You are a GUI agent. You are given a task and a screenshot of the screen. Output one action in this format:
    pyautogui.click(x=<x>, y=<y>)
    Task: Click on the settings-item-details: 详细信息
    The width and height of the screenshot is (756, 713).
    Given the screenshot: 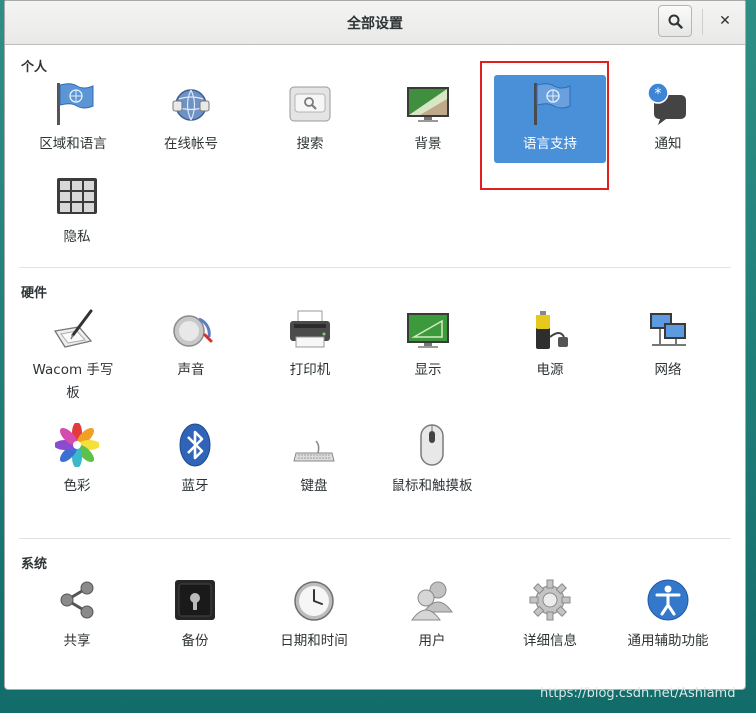 What is the action you would take?
    pyautogui.click(x=550, y=617)
    